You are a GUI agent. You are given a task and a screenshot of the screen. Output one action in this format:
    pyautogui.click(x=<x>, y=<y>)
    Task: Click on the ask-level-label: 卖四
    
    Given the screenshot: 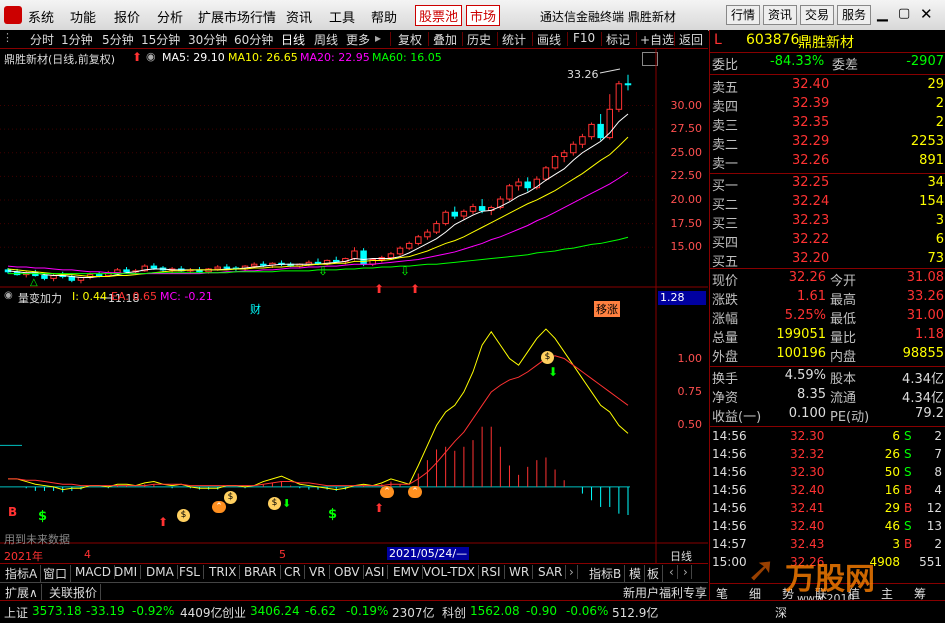 What is the action you would take?
    pyautogui.click(x=725, y=107)
    